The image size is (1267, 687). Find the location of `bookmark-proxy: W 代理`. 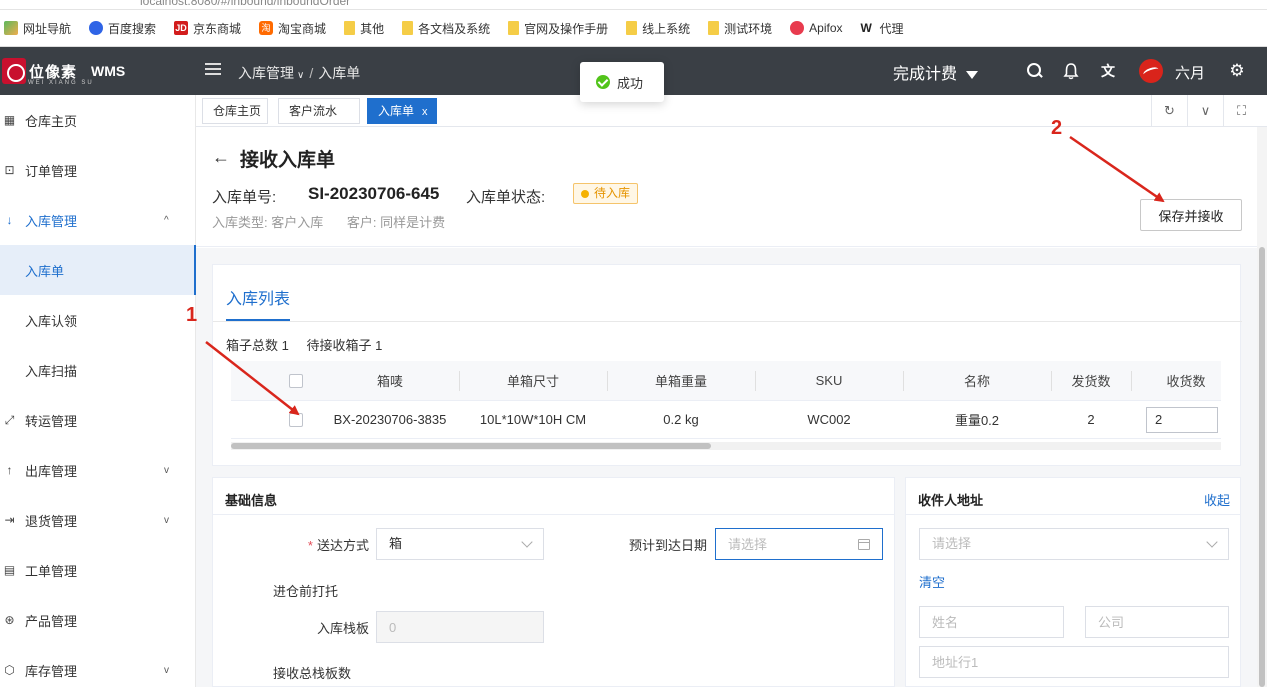

bookmark-proxy: W 代理 is located at coordinates (882, 28).